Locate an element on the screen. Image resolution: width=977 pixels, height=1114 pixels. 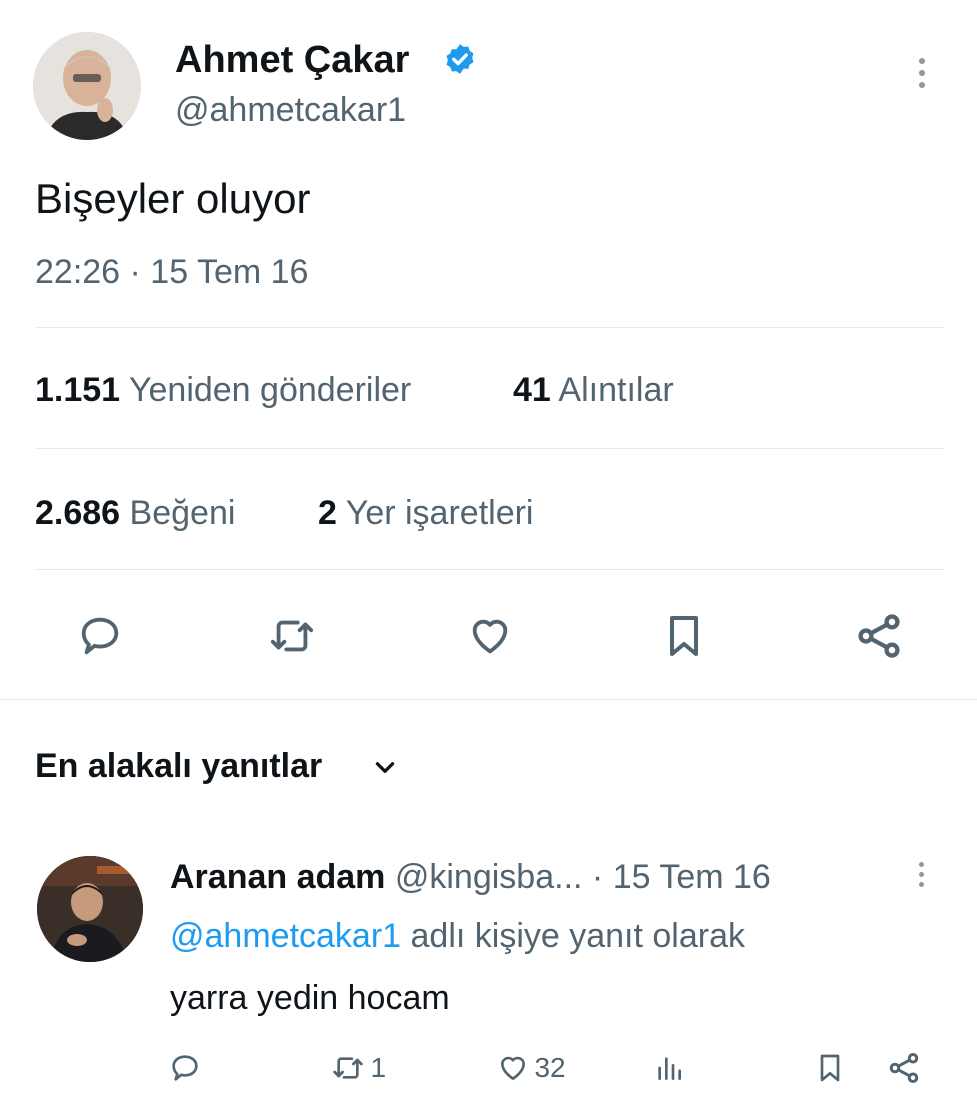
reply-icon is located at coordinates (100, 636).